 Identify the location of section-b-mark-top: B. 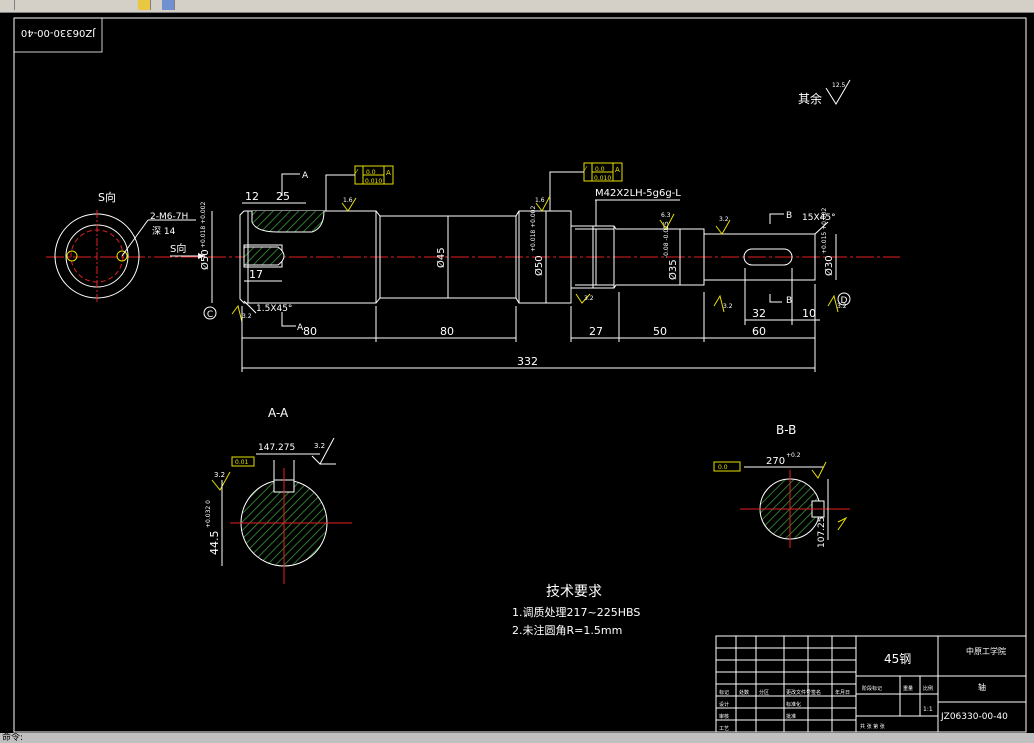
(789, 216).